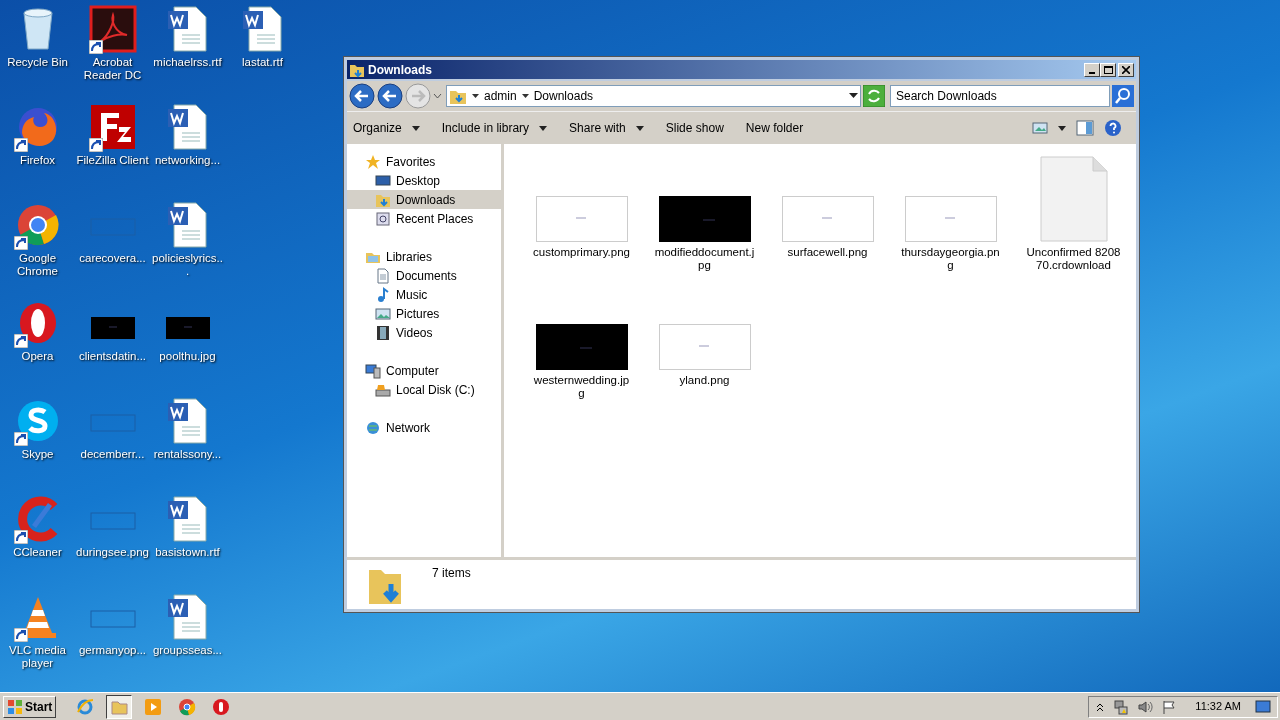 This screenshot has height=720, width=1280. I want to click on nav-item: Music, so click(424, 294).